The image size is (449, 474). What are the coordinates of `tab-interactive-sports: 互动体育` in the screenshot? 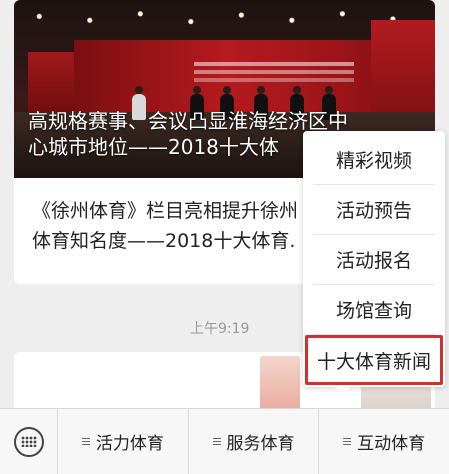 It's located at (384, 441).